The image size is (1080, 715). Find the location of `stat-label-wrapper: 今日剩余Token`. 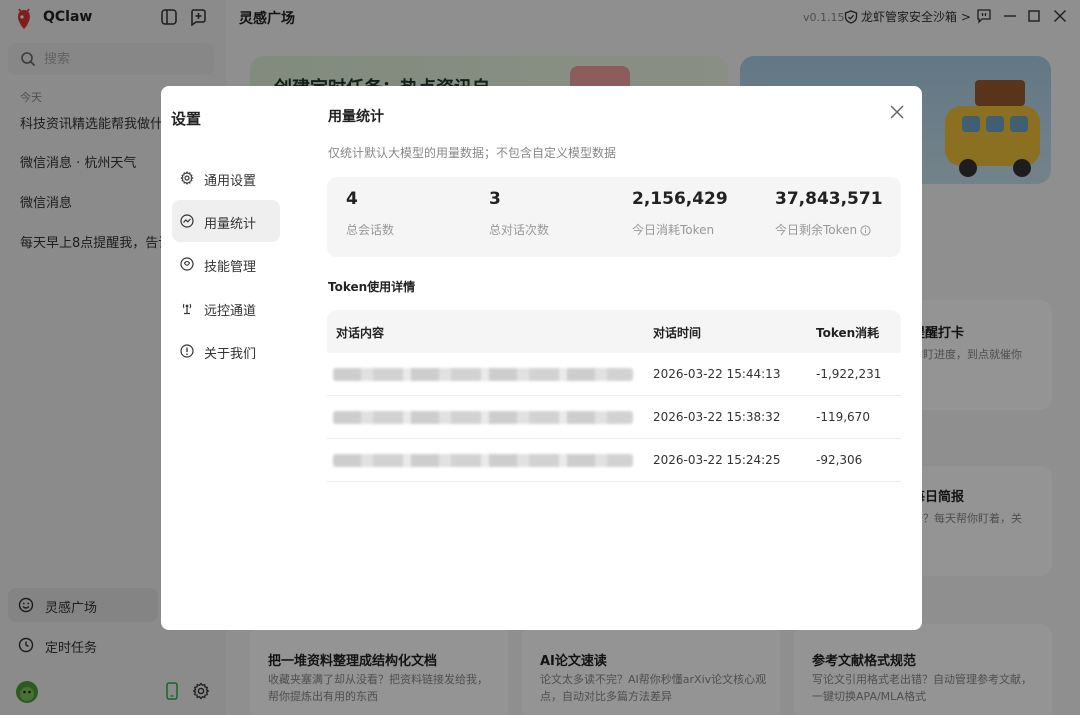

stat-label-wrapper: 今日剩余Token is located at coordinates (829, 229).